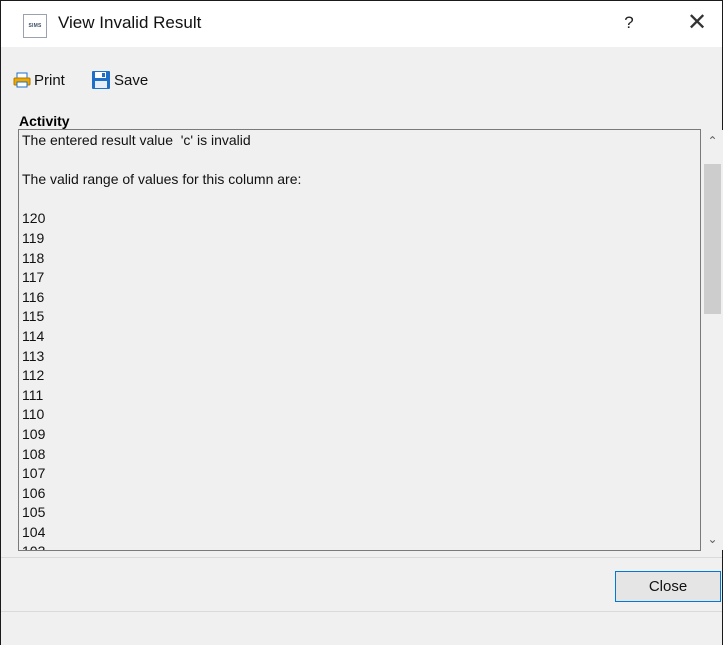 The image size is (725, 645). Describe the element at coordinates (34, 492) in the screenshot. I see `value-item: 106` at that location.